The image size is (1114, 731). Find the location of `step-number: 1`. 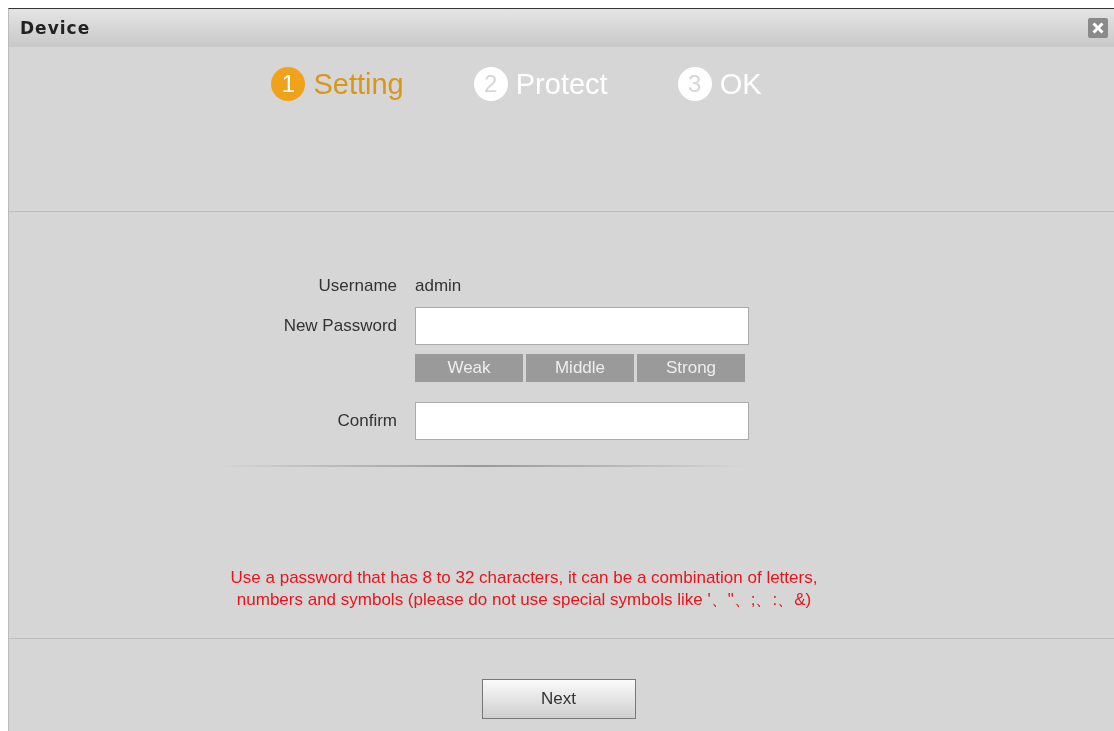

step-number: 1 is located at coordinates (288, 84).